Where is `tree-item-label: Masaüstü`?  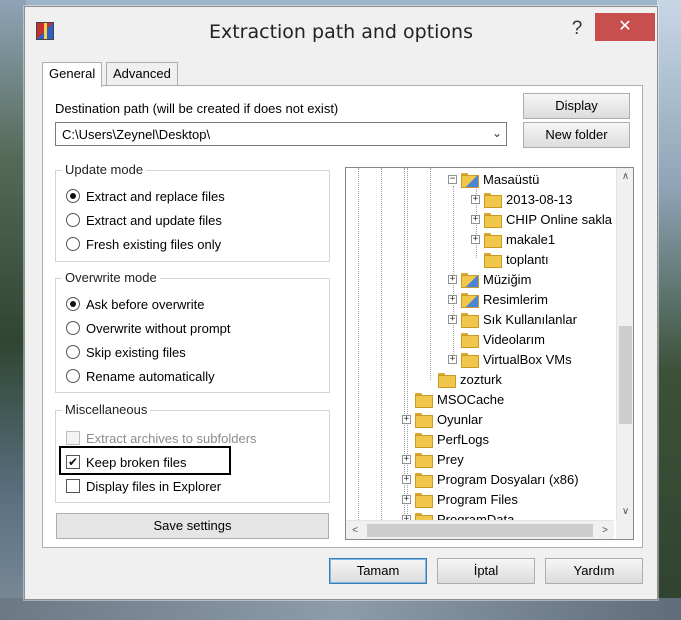
tree-item-label: Masaüstü is located at coordinates (511, 179).